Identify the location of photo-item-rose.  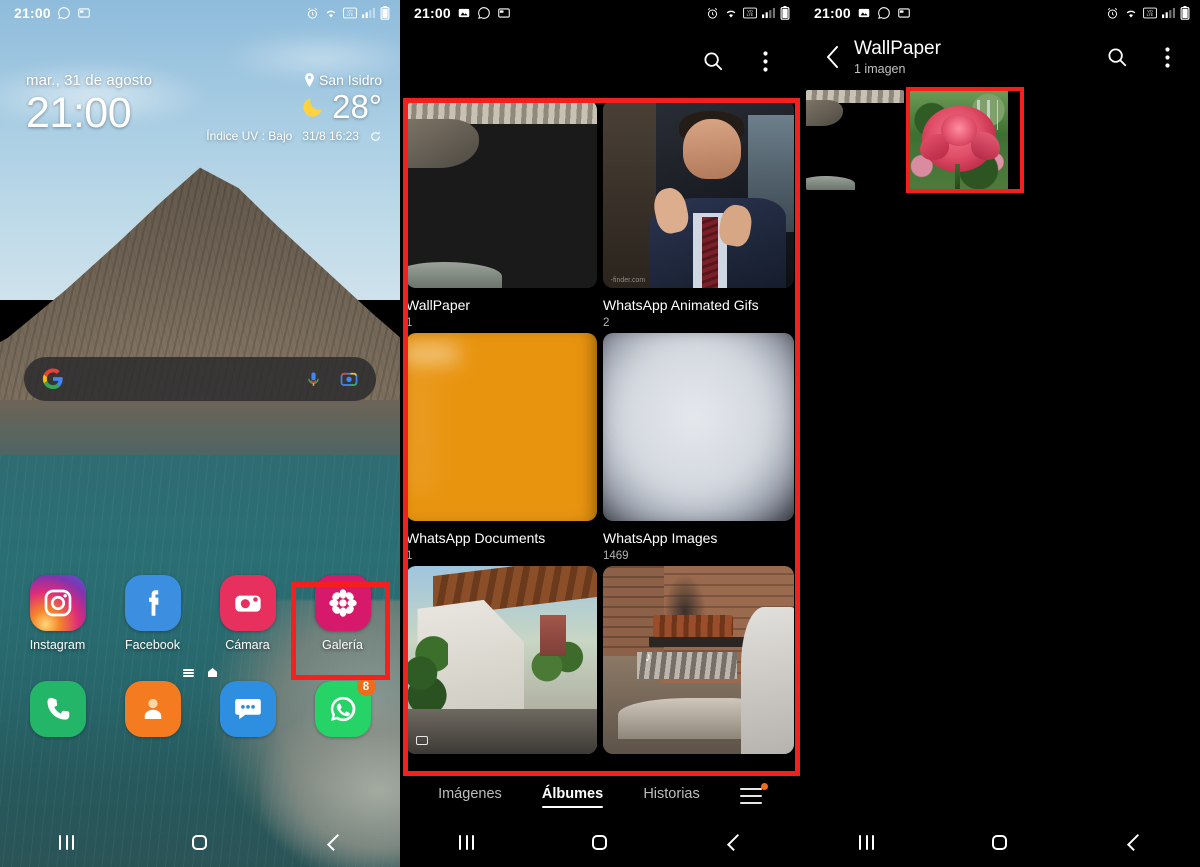
(959, 140).